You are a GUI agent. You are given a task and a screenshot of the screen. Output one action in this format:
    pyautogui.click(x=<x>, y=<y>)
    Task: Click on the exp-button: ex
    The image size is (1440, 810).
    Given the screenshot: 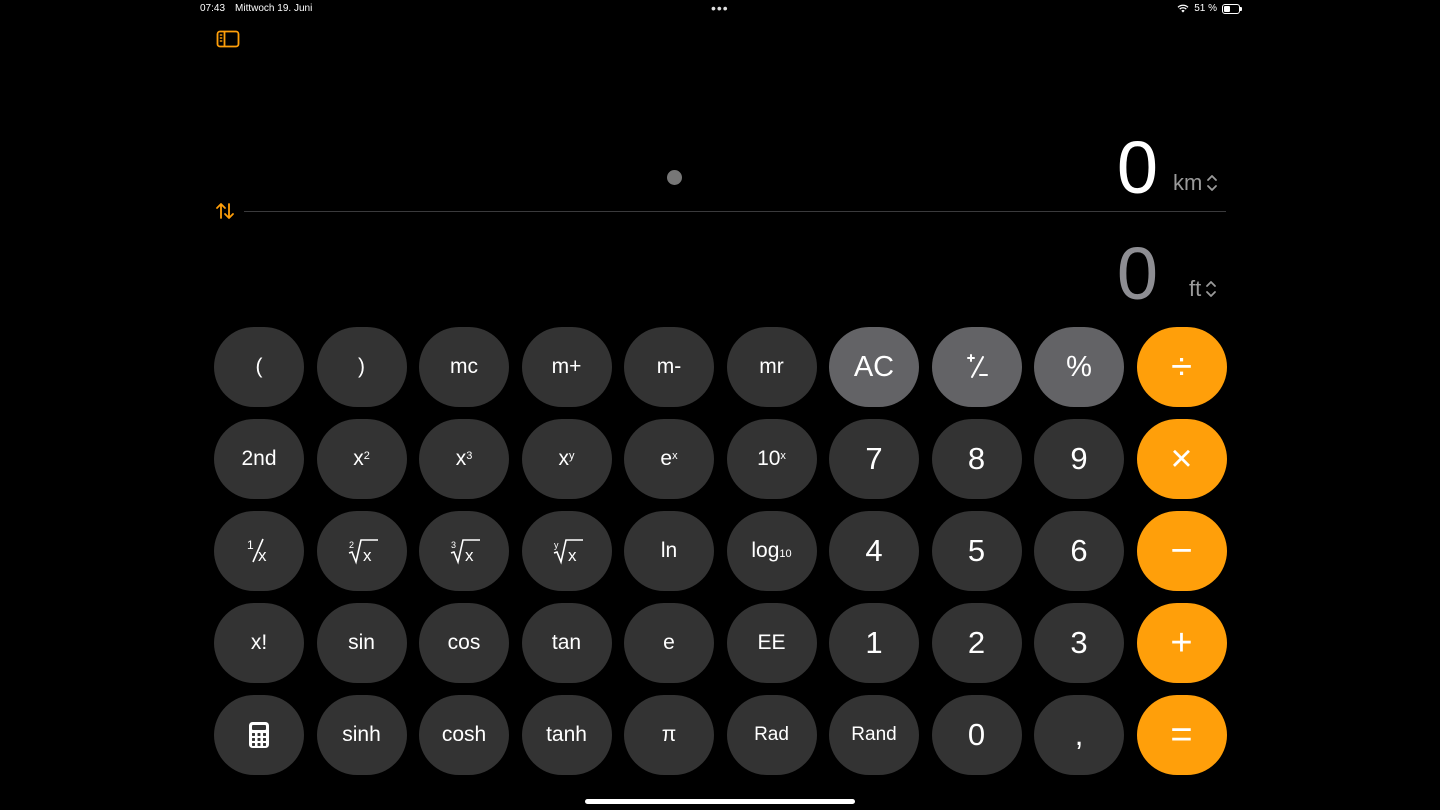 What is the action you would take?
    pyautogui.click(x=669, y=459)
    